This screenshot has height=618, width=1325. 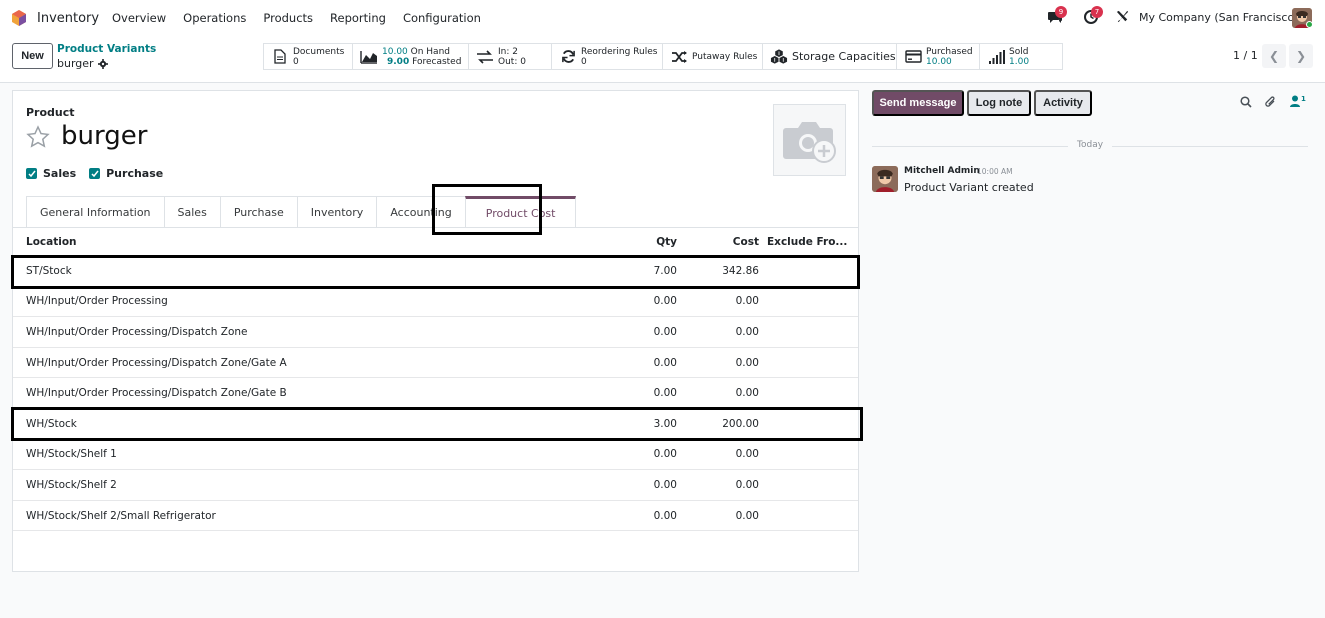 What do you see at coordinates (51, 423) in the screenshot?
I see `cell-location: WH/Stock` at bounding box center [51, 423].